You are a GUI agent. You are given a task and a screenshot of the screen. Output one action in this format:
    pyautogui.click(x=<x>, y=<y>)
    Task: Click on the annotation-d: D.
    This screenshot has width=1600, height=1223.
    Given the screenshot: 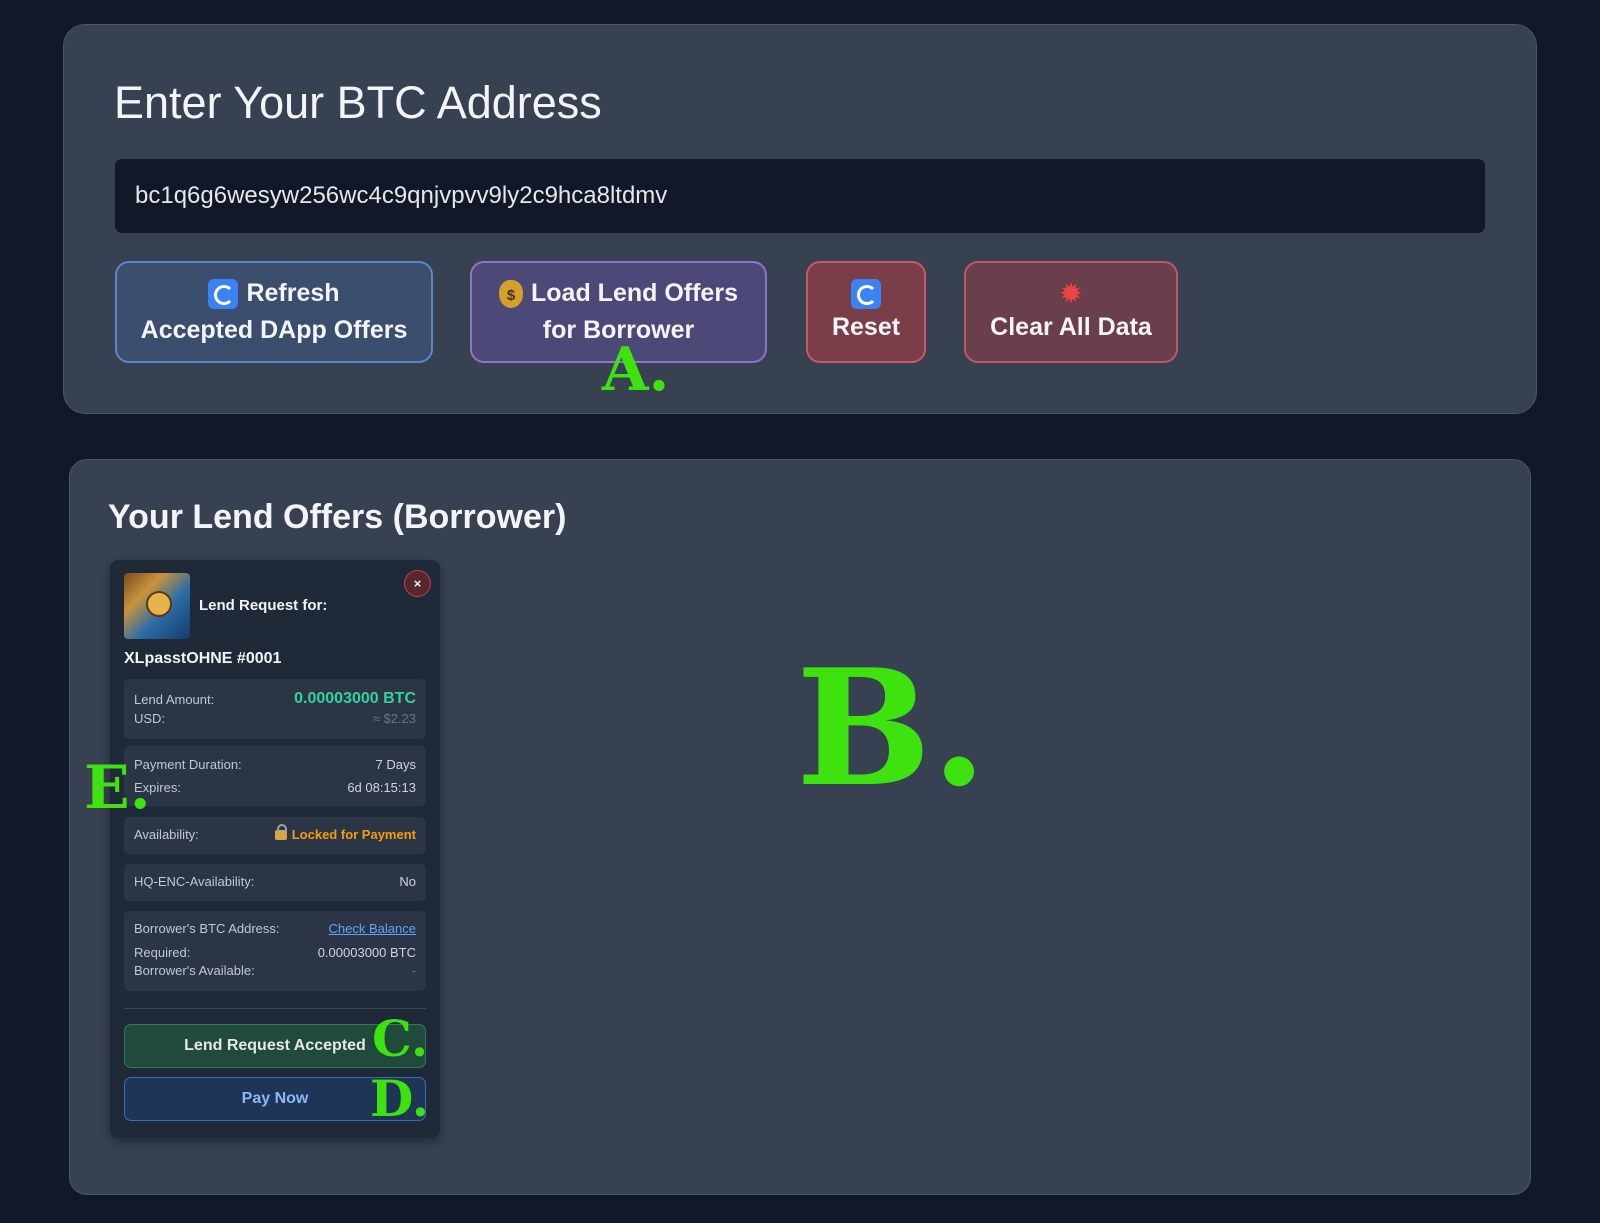 What is the action you would take?
    pyautogui.click(x=399, y=1098)
    